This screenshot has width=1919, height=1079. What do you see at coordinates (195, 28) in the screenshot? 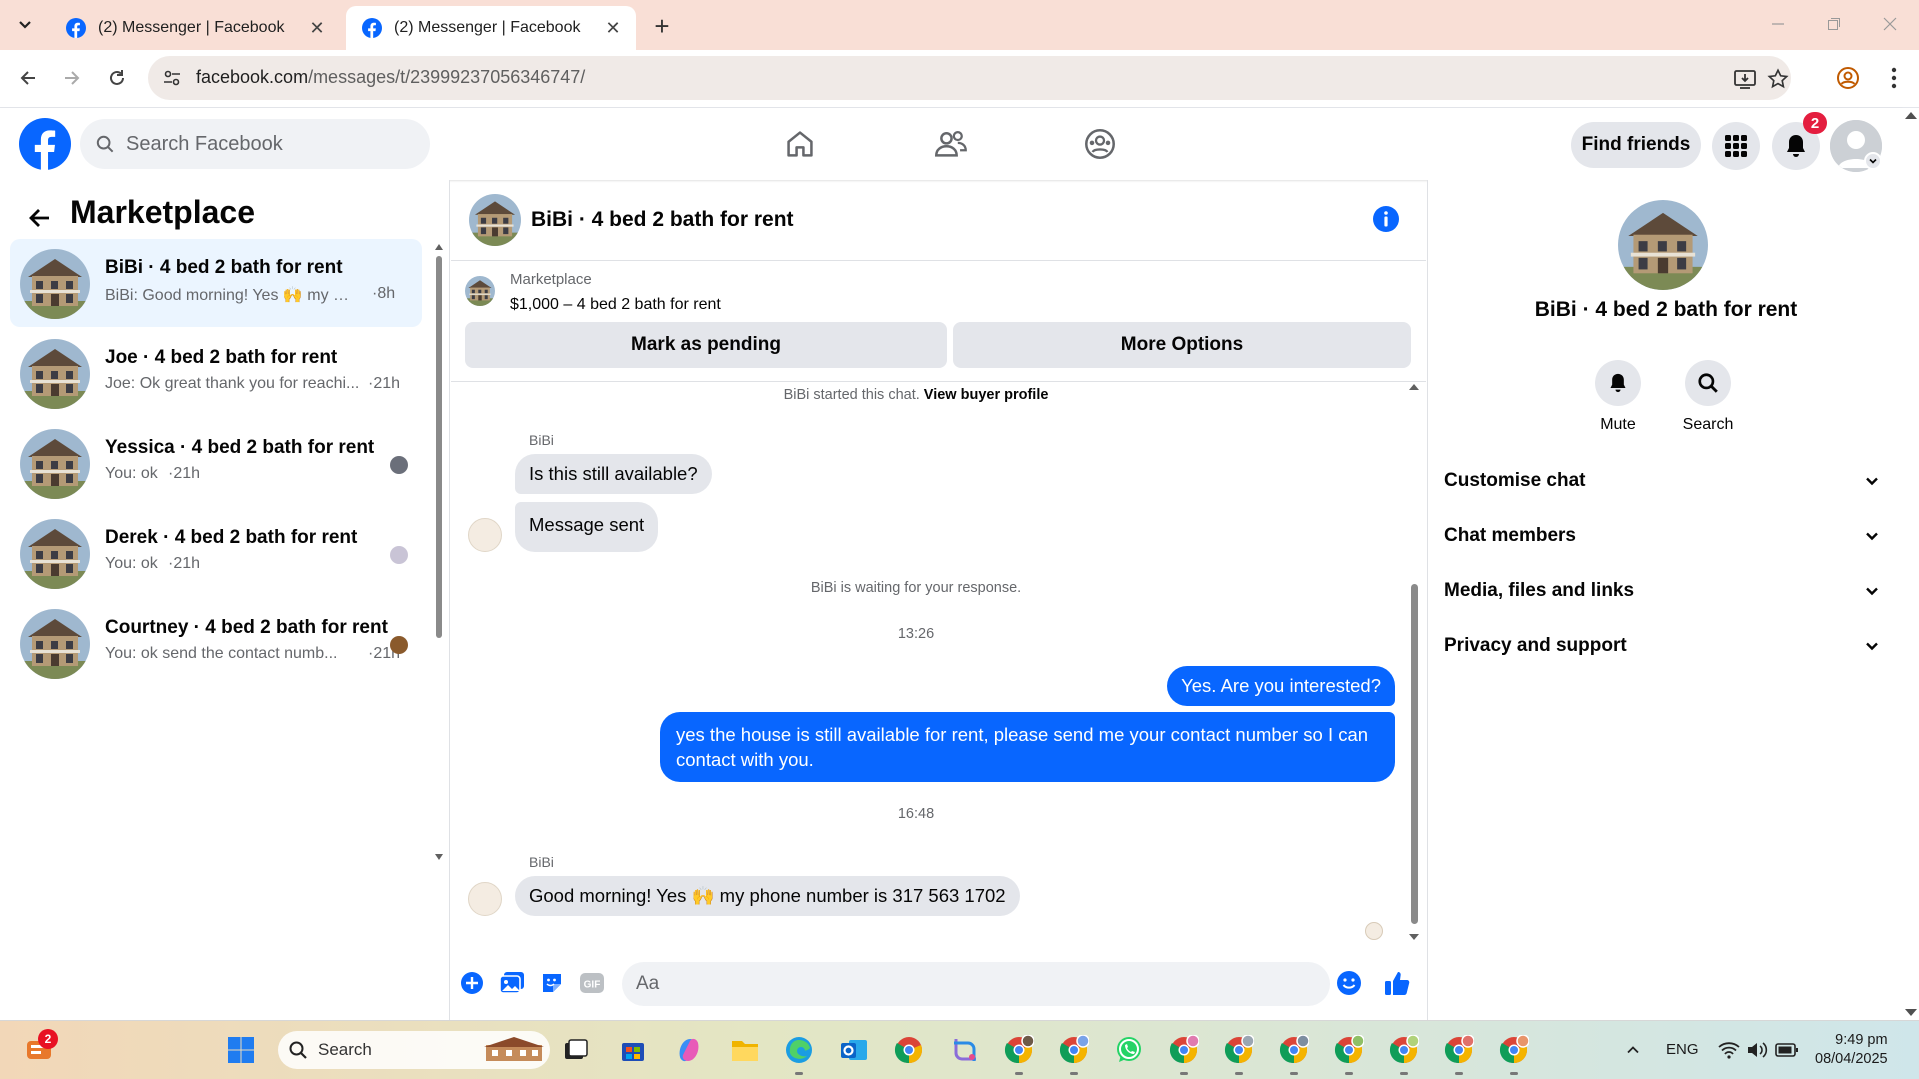
I see `browser-tab: (2) Messenger | Facebook ✕` at bounding box center [195, 28].